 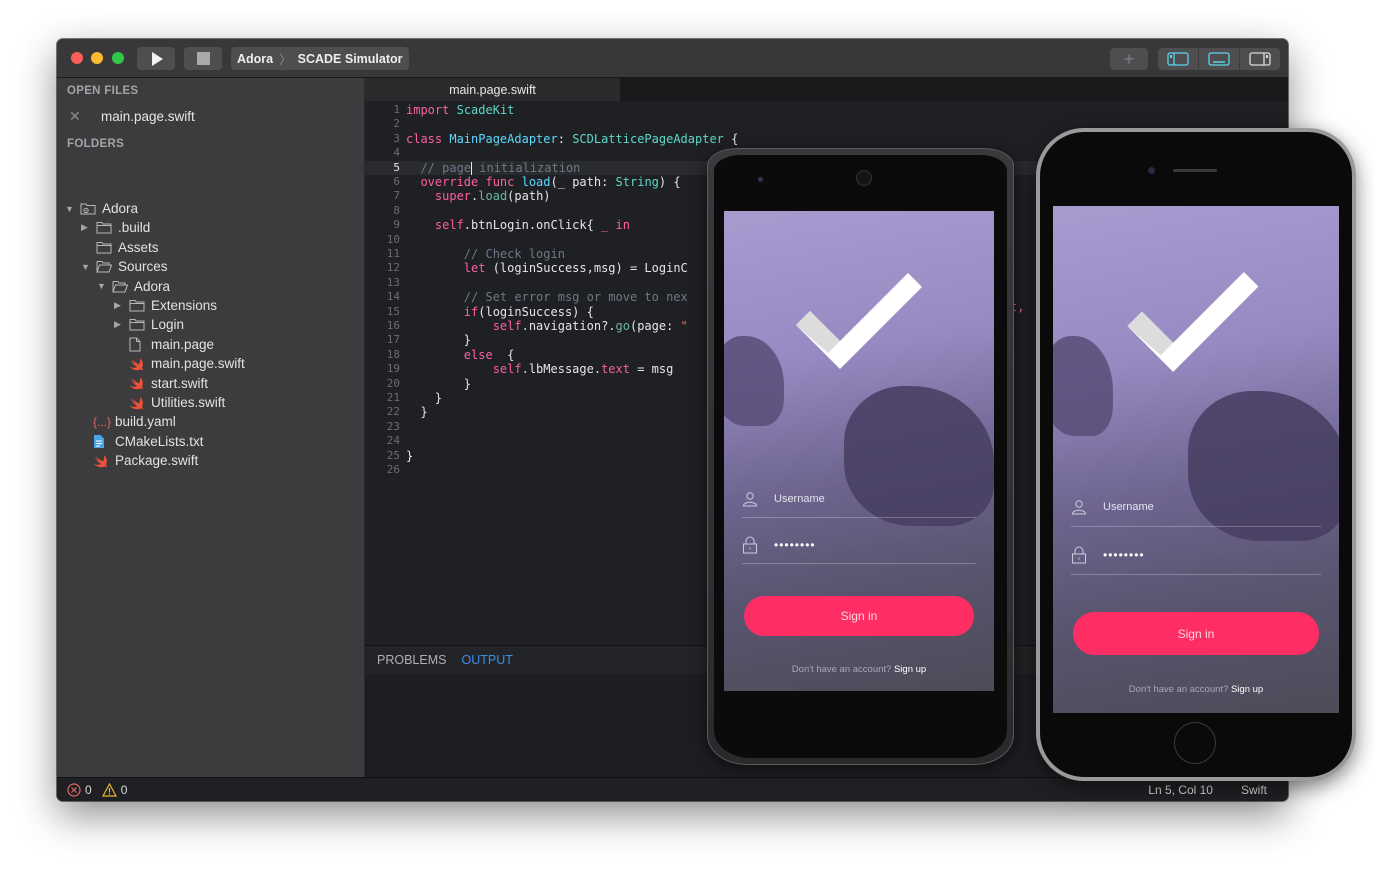 I want to click on tree-item: ▼ Sources, so click(x=124, y=266).